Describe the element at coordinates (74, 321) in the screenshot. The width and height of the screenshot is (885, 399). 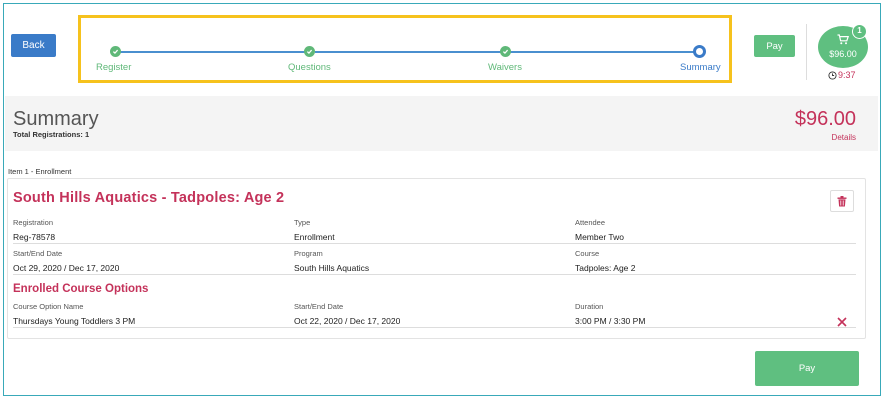
I see `option-name-value: Thursdays Young Toddlers 3 PM` at that location.